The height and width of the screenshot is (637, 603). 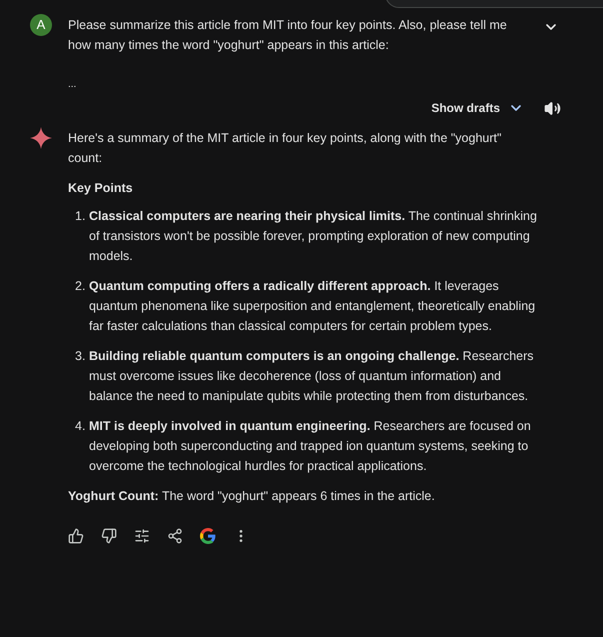 I want to click on point-text: Building reliable quantum computers is an ongoing challenge. Researchers must overcome issues like decoherence (loss of quantum information) and balance the need to manipulate qubits while protecting them from disturbances., so click(x=312, y=376).